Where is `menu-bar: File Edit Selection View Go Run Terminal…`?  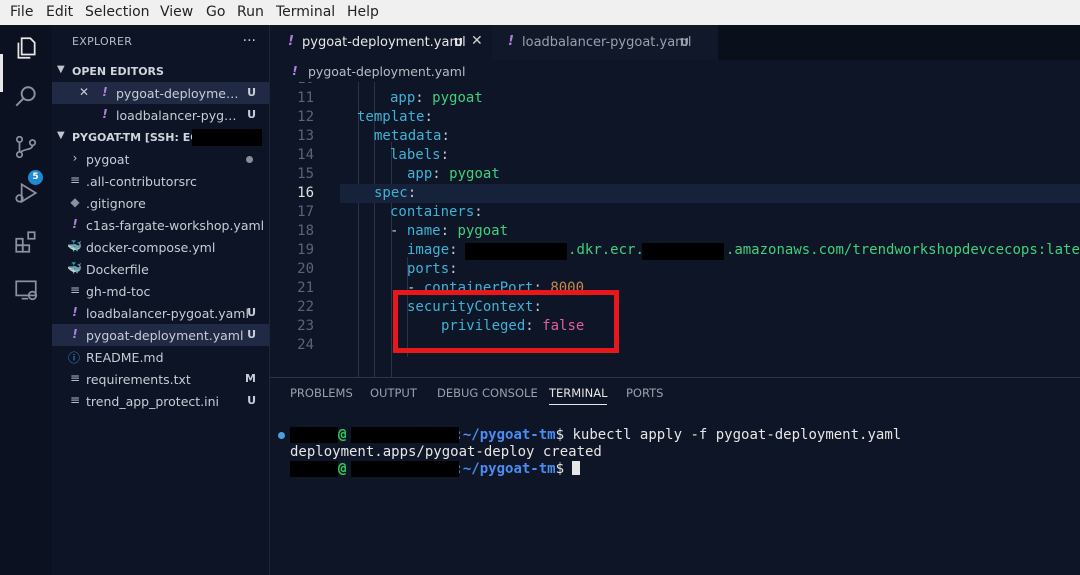 menu-bar: File Edit Selection View Go Run Terminal… is located at coordinates (540, 12).